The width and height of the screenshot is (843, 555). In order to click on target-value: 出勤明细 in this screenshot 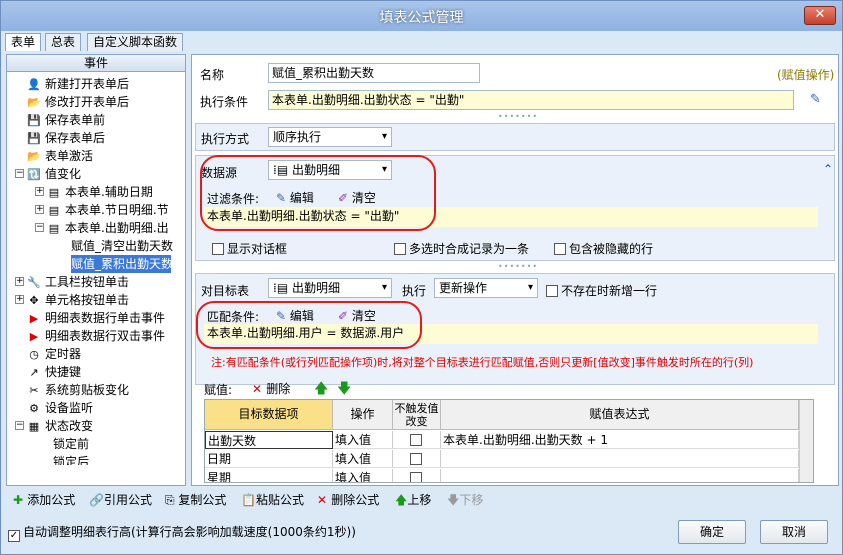, I will do `click(315, 288)`.